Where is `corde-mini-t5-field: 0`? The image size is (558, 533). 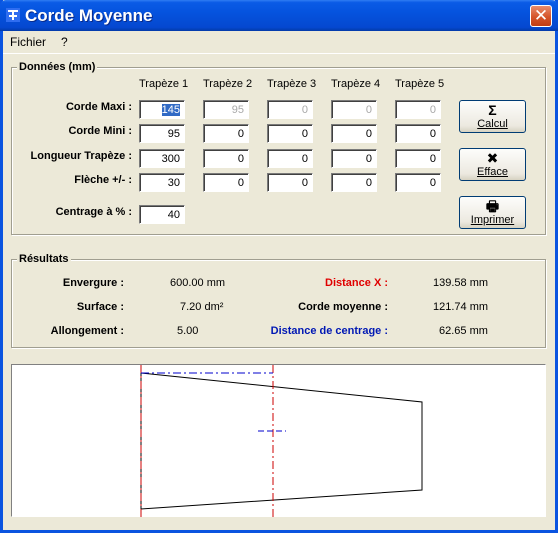
corde-mini-t5-field: 0 is located at coordinates (418, 133).